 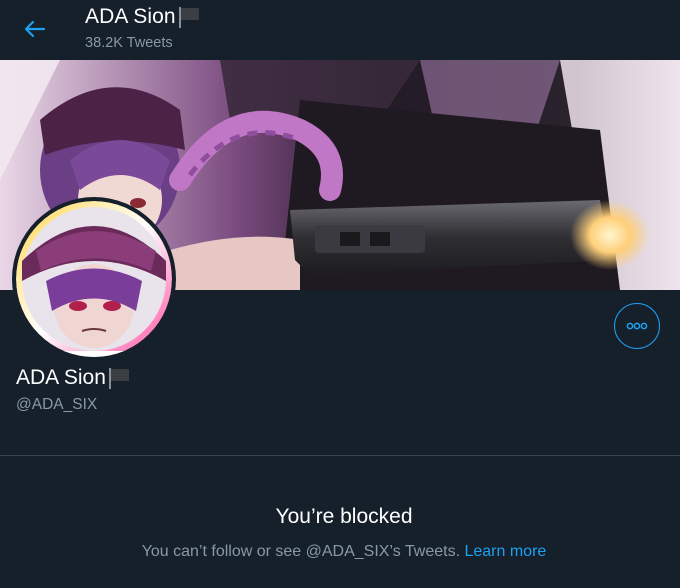 I want to click on arrow-left-icon, so click(x=35, y=29).